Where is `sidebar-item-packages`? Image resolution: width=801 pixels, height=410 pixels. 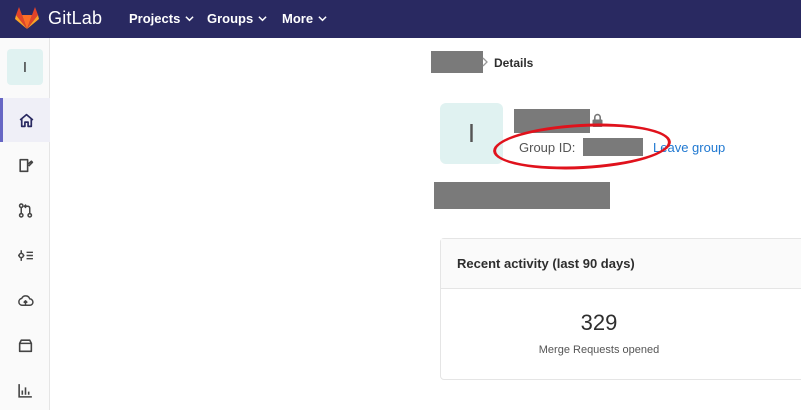 sidebar-item-packages is located at coordinates (25, 345).